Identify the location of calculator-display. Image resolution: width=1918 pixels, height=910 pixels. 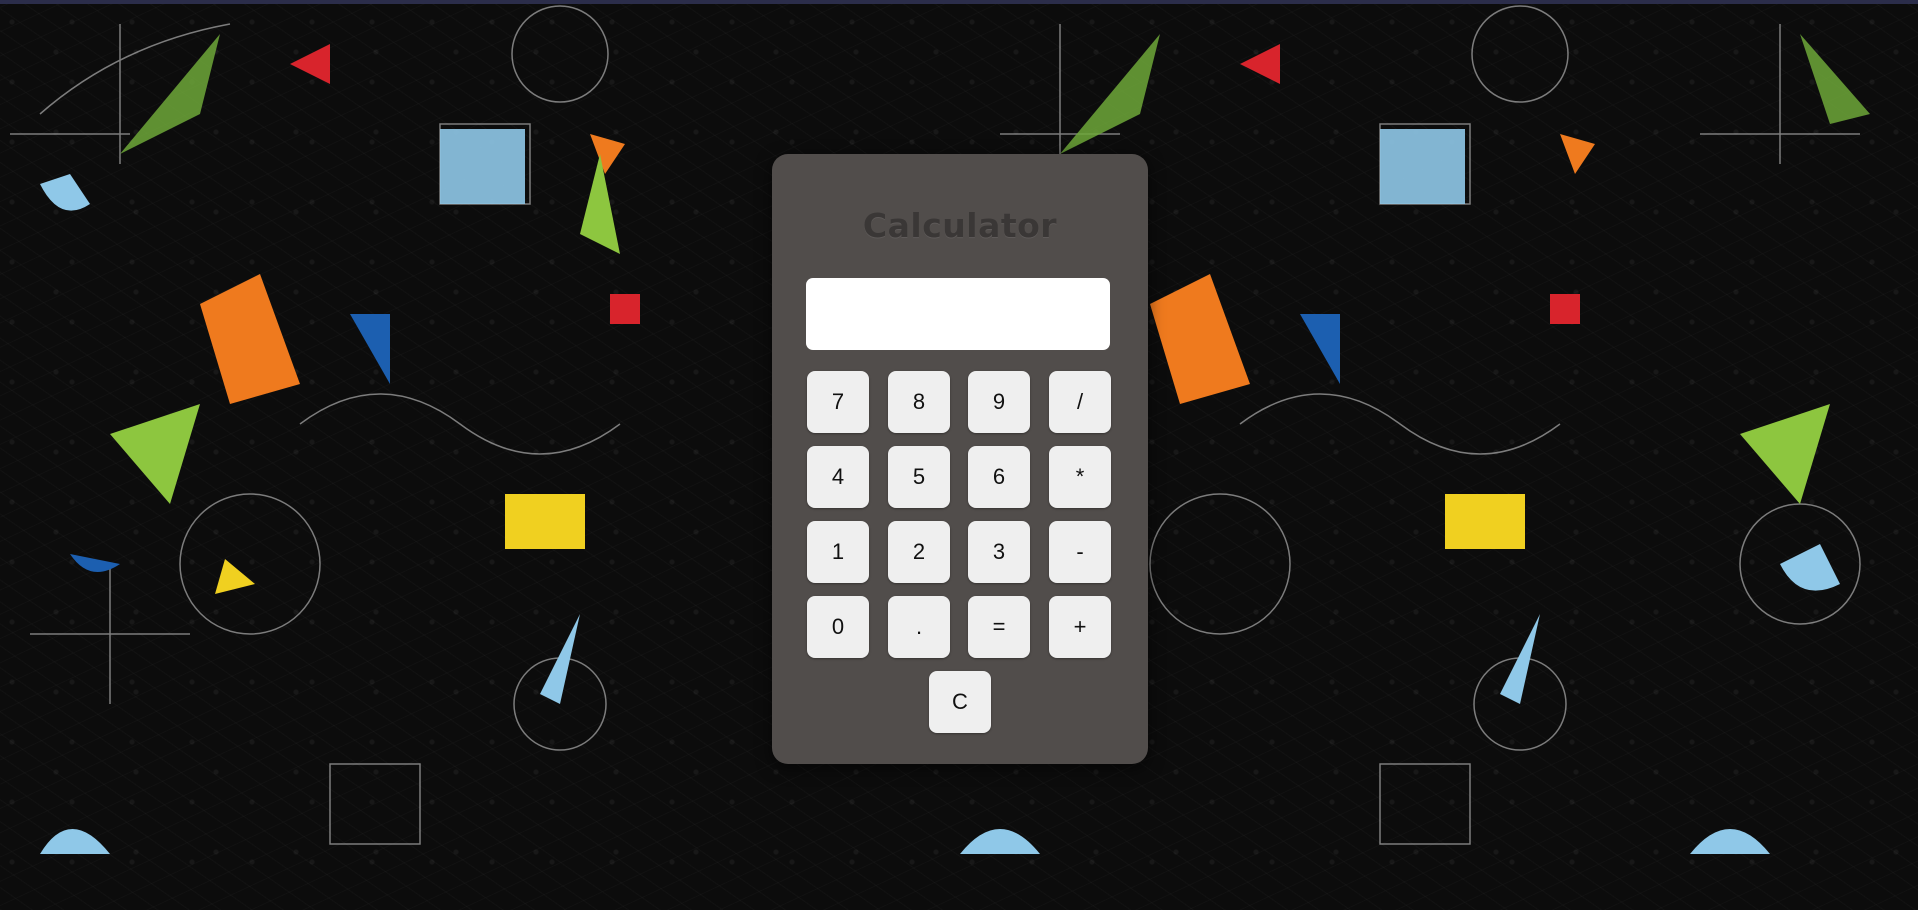
(958, 314).